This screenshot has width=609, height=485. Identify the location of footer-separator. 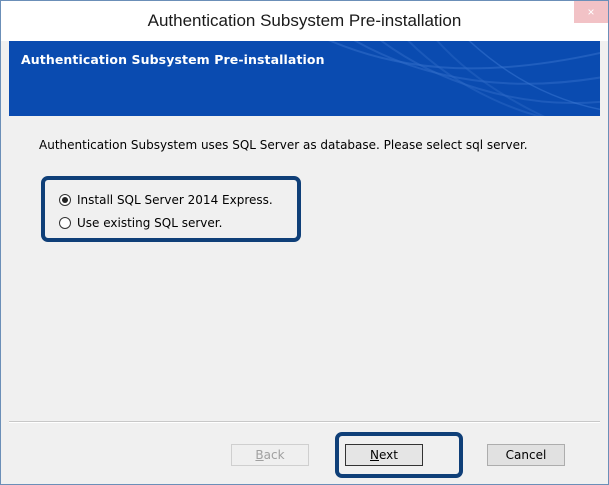
(304, 422).